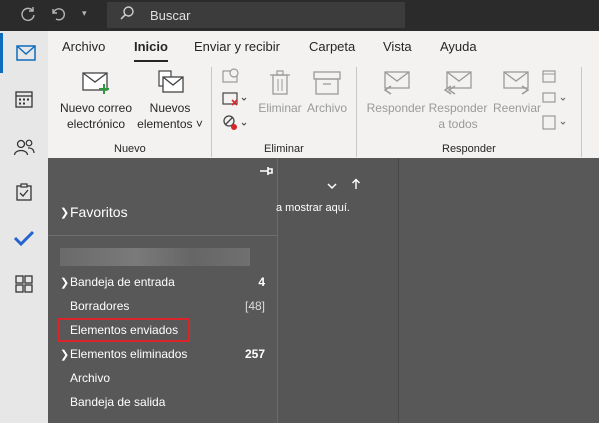  What do you see at coordinates (162, 306) in the screenshot?
I see `folder-item-borradores: Borradores [48]` at bounding box center [162, 306].